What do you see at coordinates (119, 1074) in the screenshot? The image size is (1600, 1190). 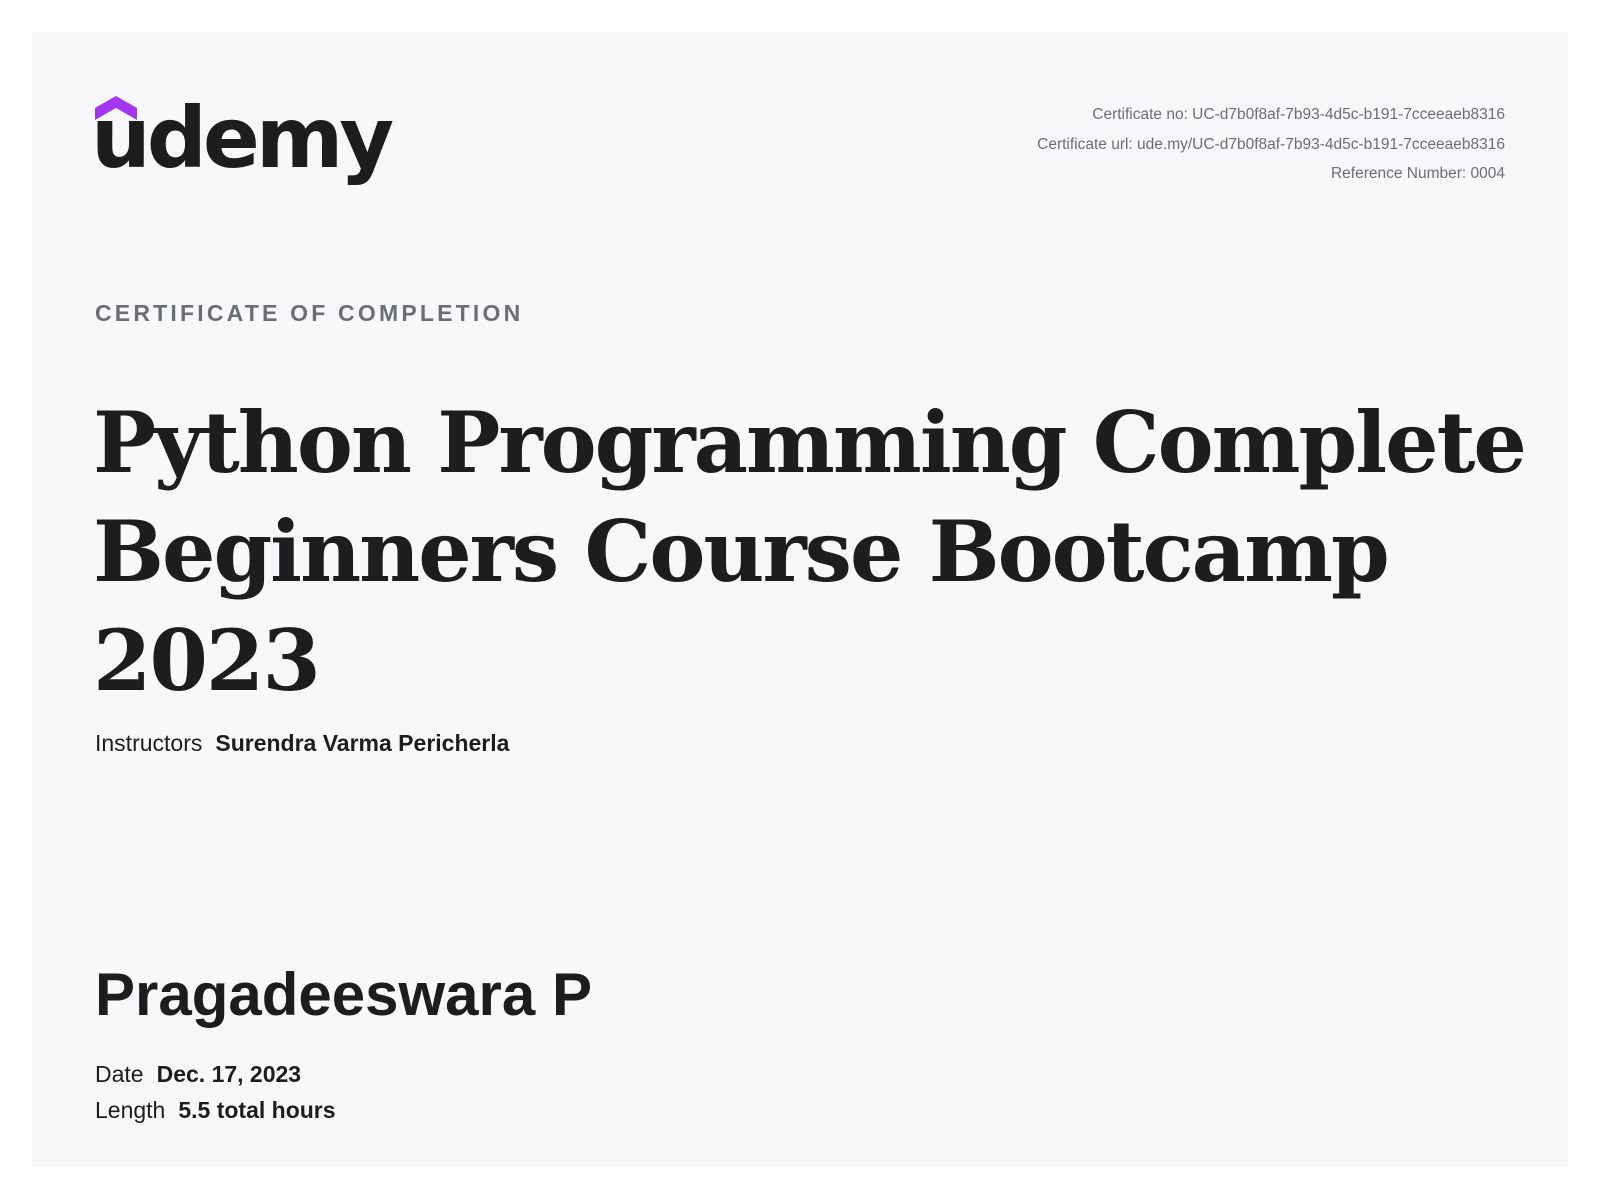 I see `date-label: Date` at bounding box center [119, 1074].